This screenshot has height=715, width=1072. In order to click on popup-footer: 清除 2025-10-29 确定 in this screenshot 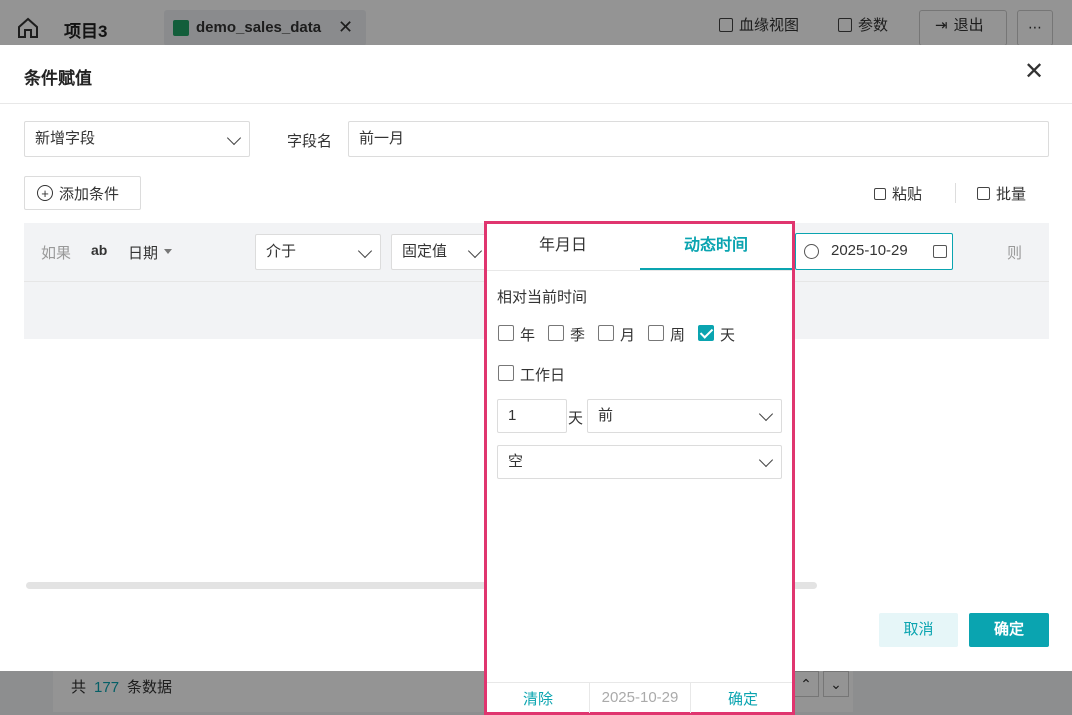, I will do `click(640, 697)`.